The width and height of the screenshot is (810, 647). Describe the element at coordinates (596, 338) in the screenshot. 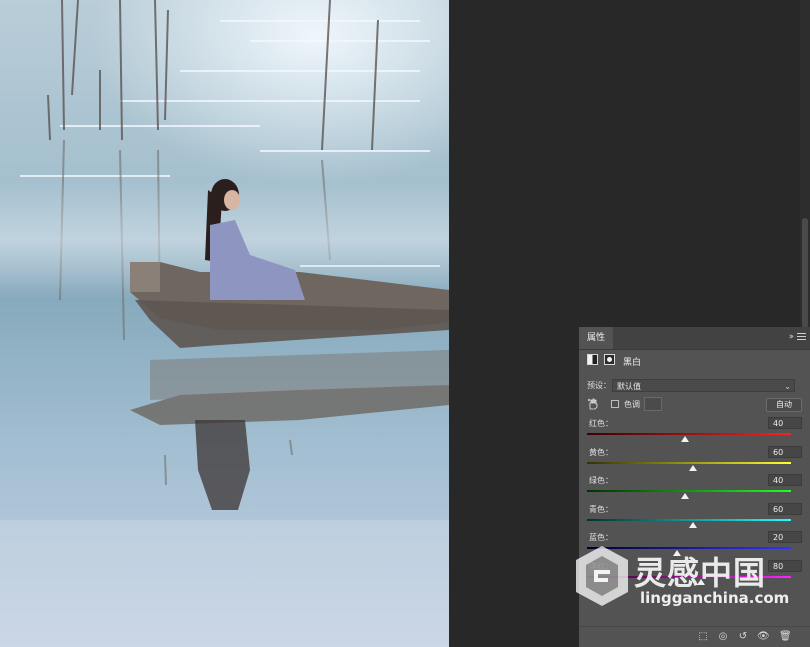

I see `tab-properties: 属性` at that location.